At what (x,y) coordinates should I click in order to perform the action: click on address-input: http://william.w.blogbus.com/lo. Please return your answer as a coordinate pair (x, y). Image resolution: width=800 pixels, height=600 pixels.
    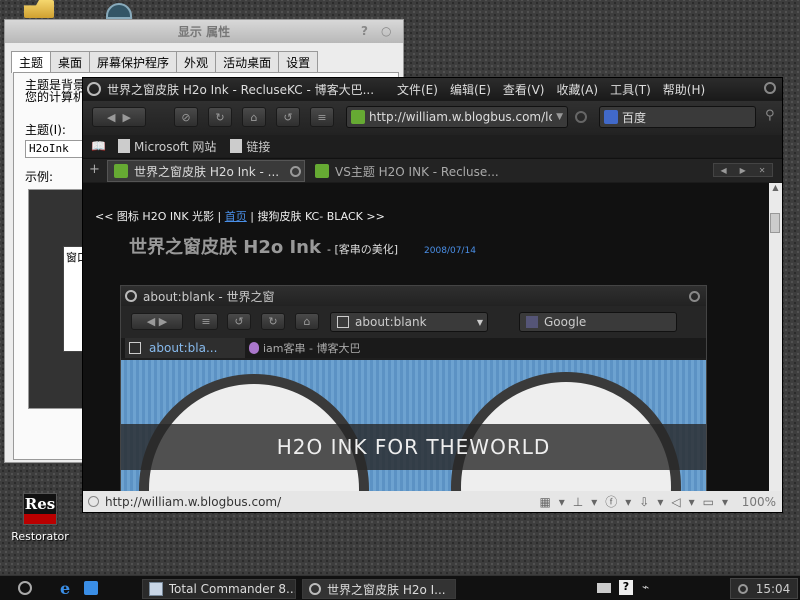
    Looking at the image, I should click on (460, 117).